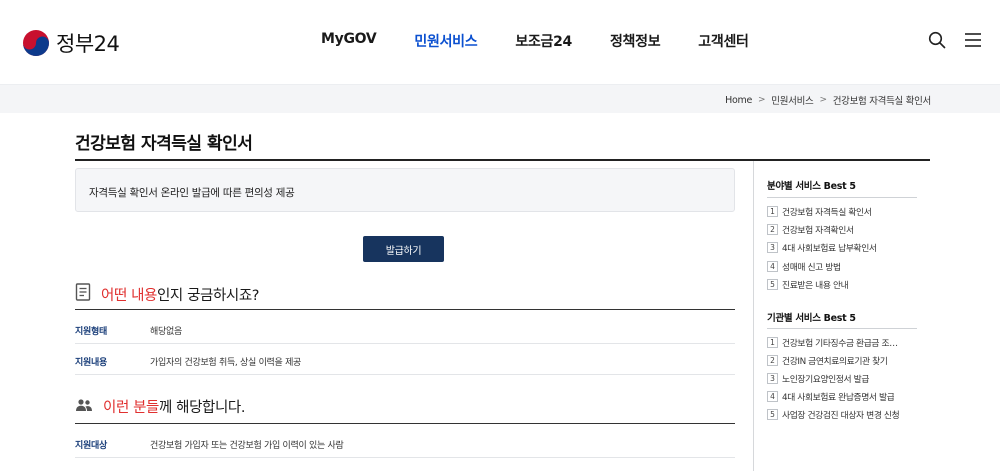 The image size is (1000, 471). Describe the element at coordinates (882, 101) in the screenshot. I see `breadcrumb-current: 건강보험 자격득실 확인서` at that location.